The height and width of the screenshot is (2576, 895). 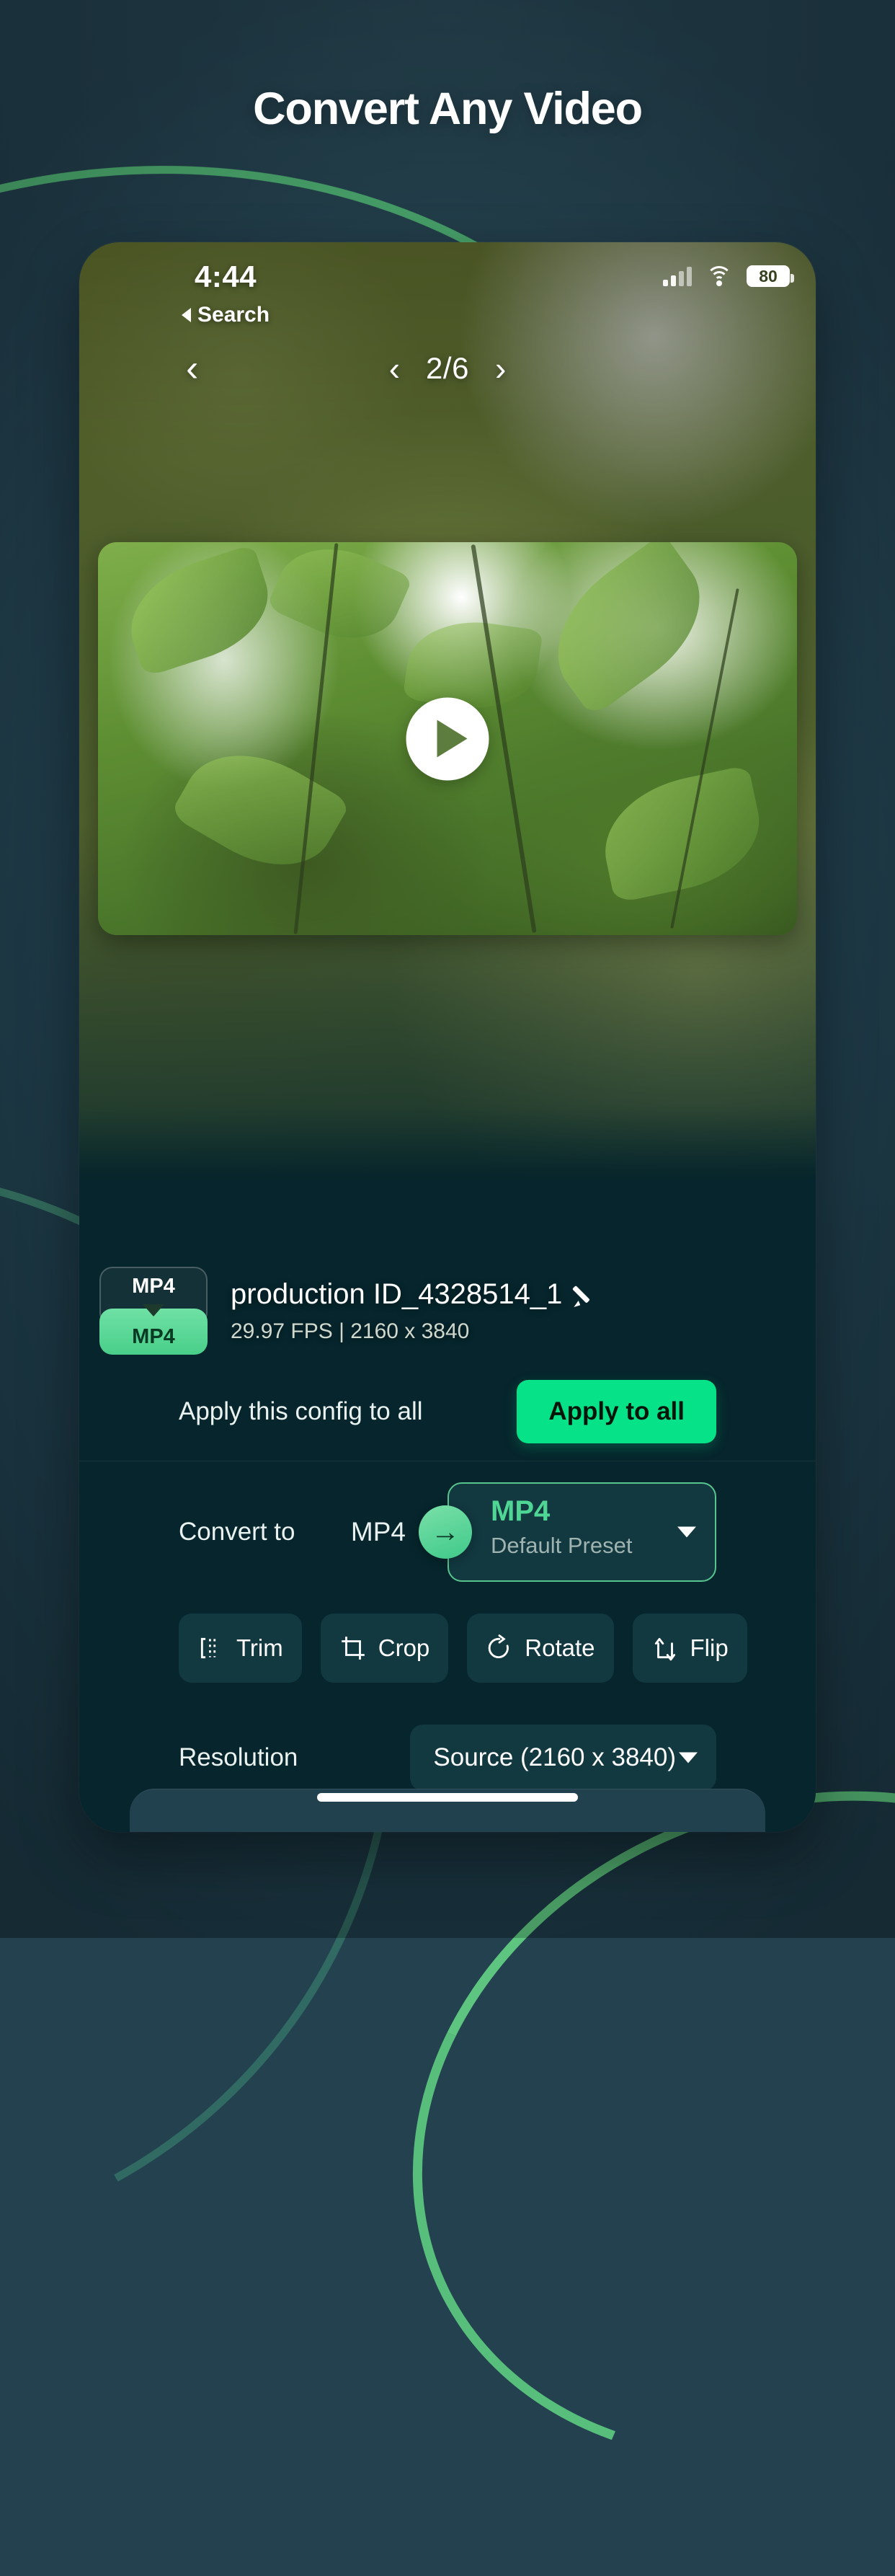 I want to click on tool-flip-button: Flip, so click(x=689, y=1648).